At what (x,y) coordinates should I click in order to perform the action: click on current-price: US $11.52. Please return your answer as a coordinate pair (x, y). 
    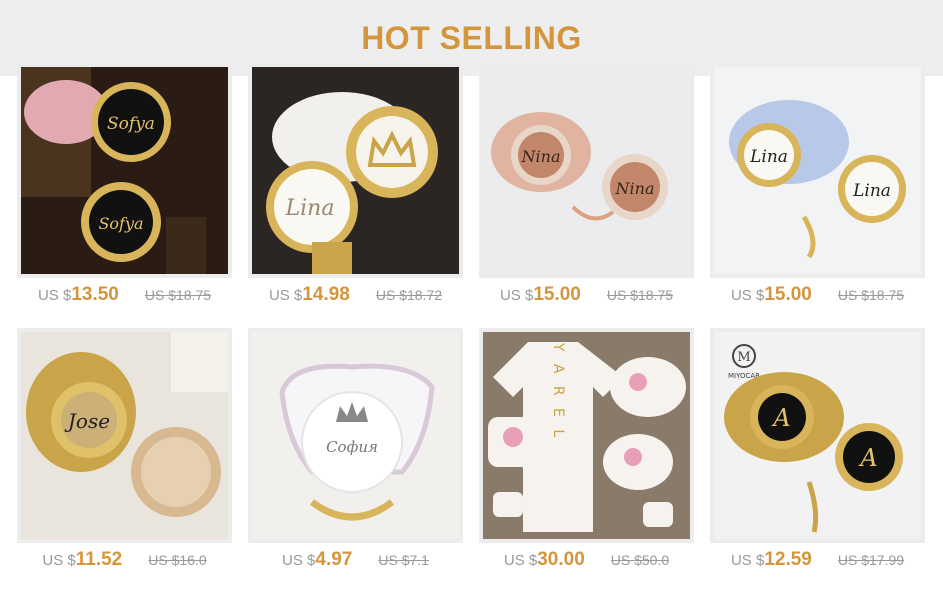
    Looking at the image, I should click on (82, 560).